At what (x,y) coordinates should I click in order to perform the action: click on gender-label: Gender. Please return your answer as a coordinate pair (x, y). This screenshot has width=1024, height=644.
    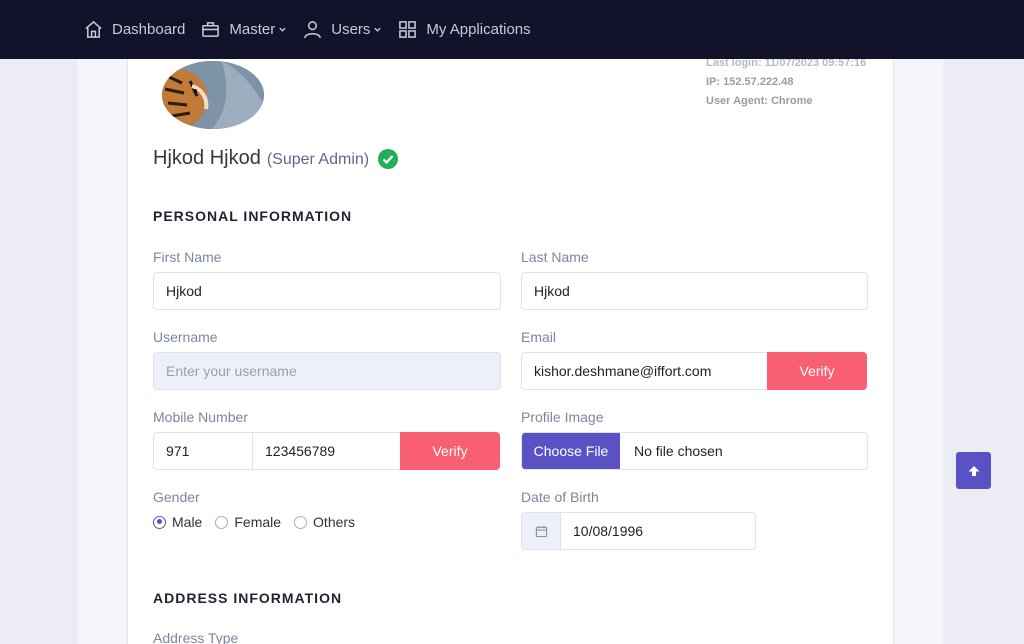
    Looking at the image, I should click on (176, 497).